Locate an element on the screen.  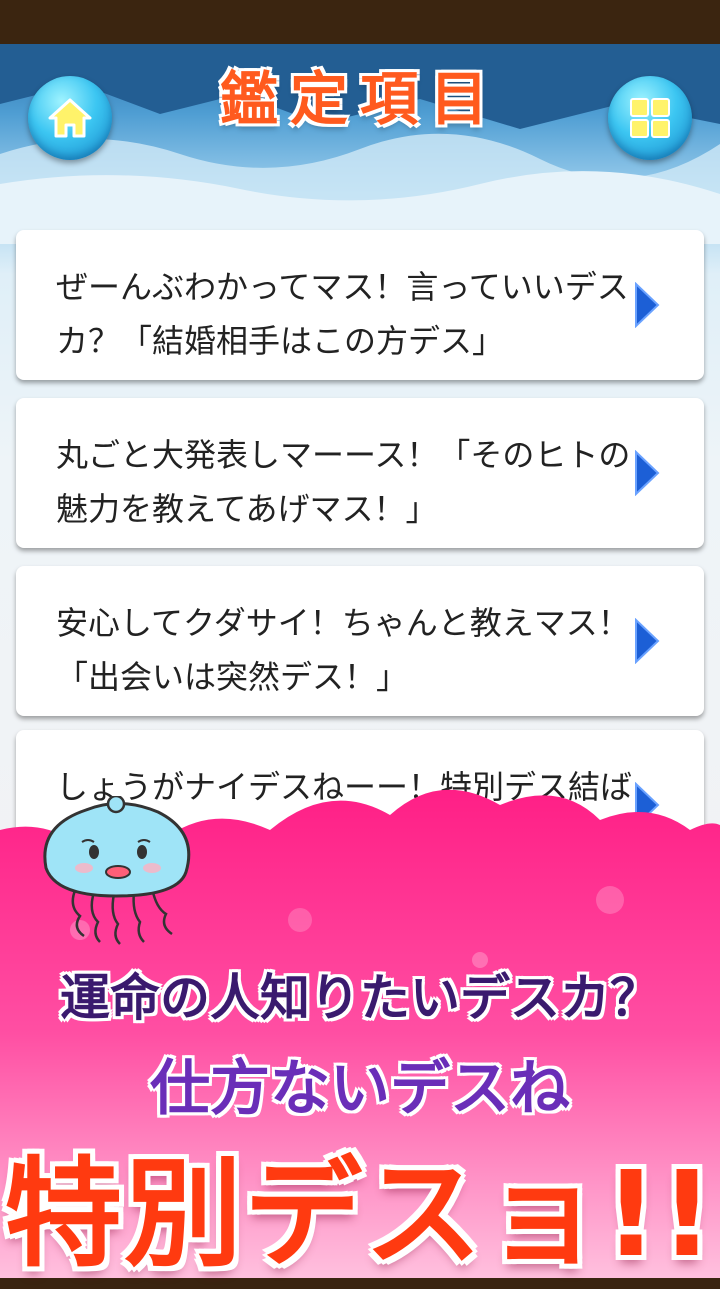
list-item: 安心してクダサイ！ちゃんと教えマス！「出会いは突然デス！」 is located at coordinates (360, 641).